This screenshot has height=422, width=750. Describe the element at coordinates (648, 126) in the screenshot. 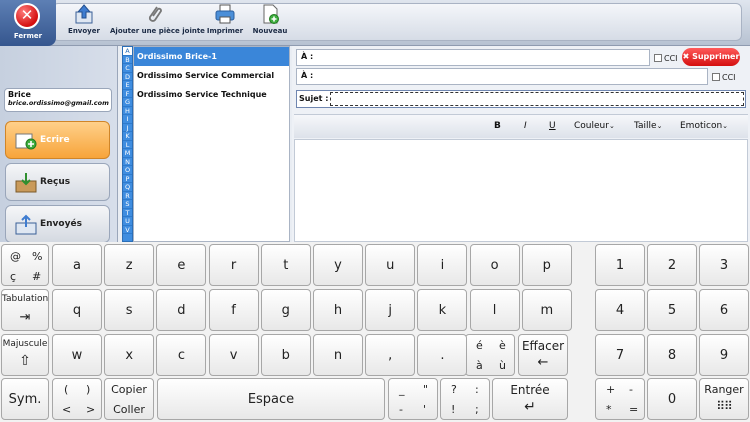

I see `size-dropdown: Taille⌄` at that location.